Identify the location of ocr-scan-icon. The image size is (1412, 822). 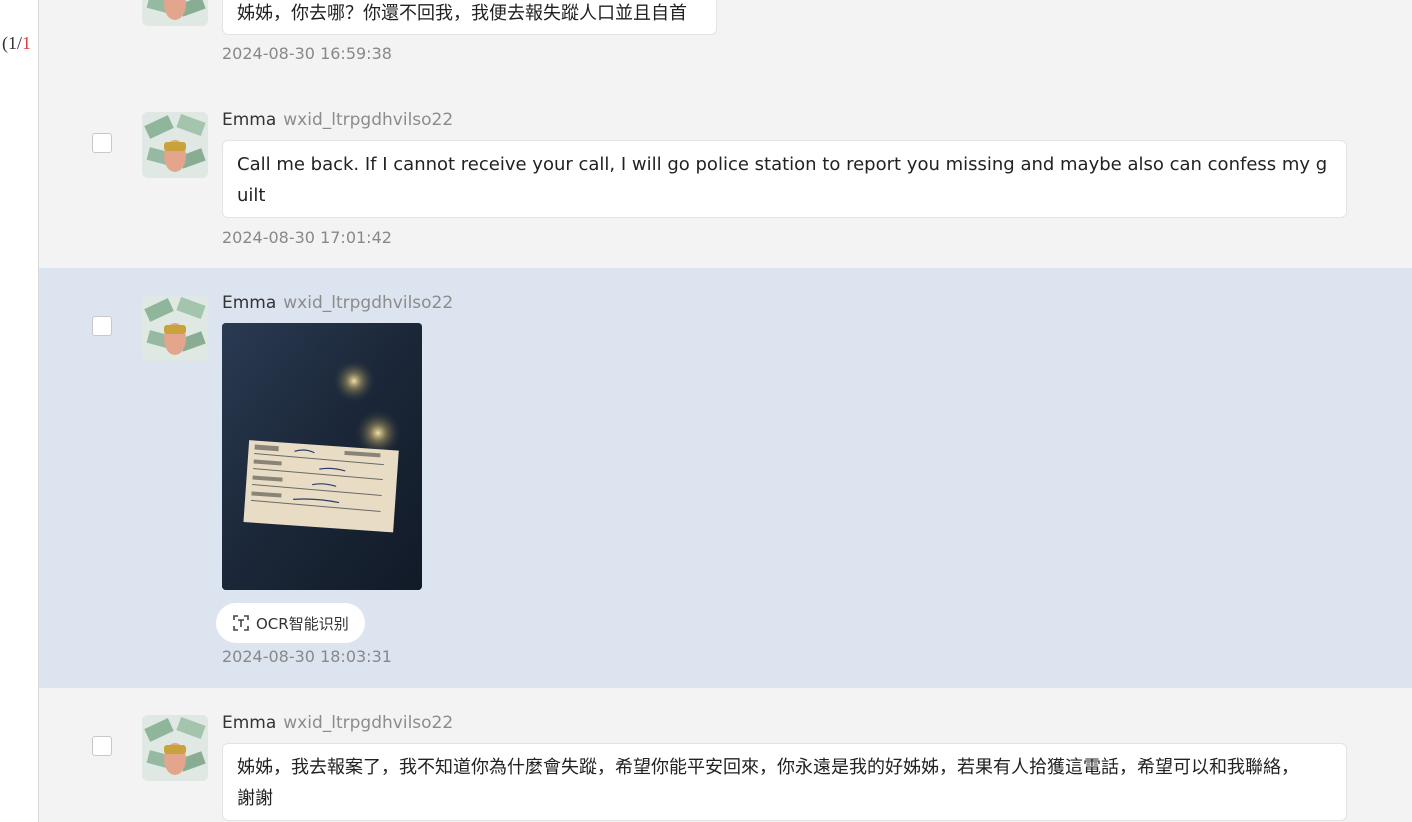
(241, 623).